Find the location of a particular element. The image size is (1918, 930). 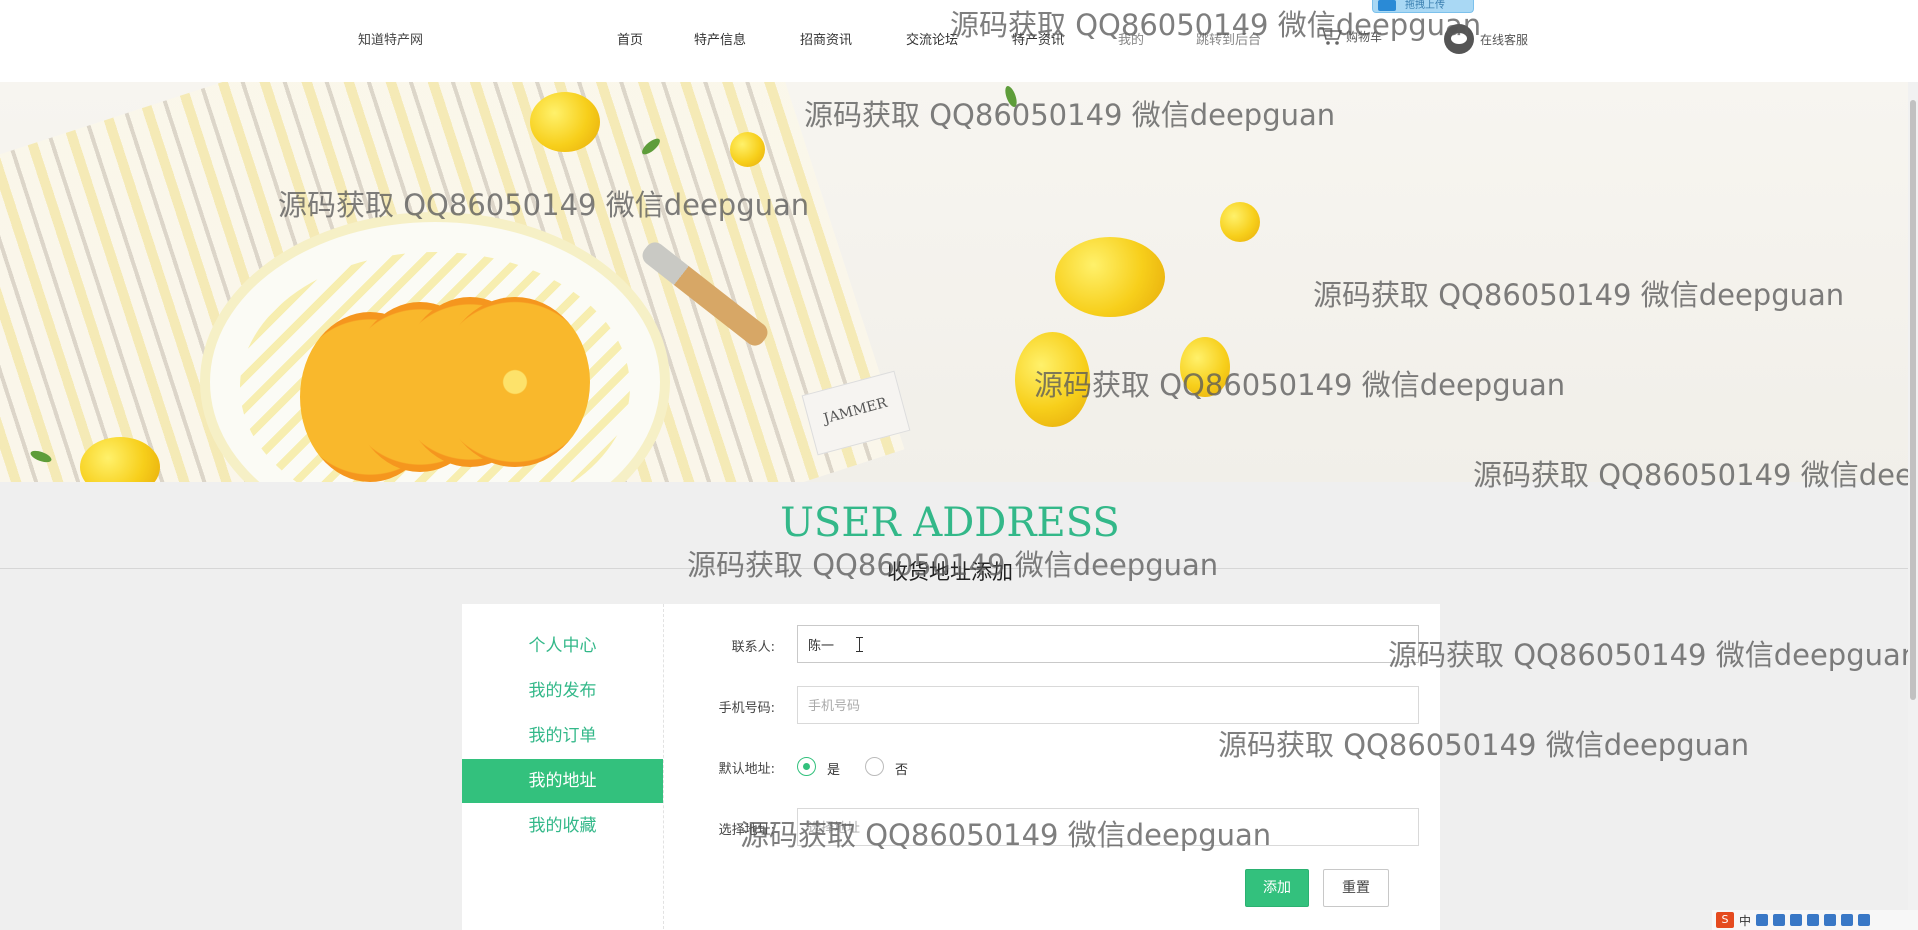

ime-toolbar: S 中 is located at coordinates (1815, 920).